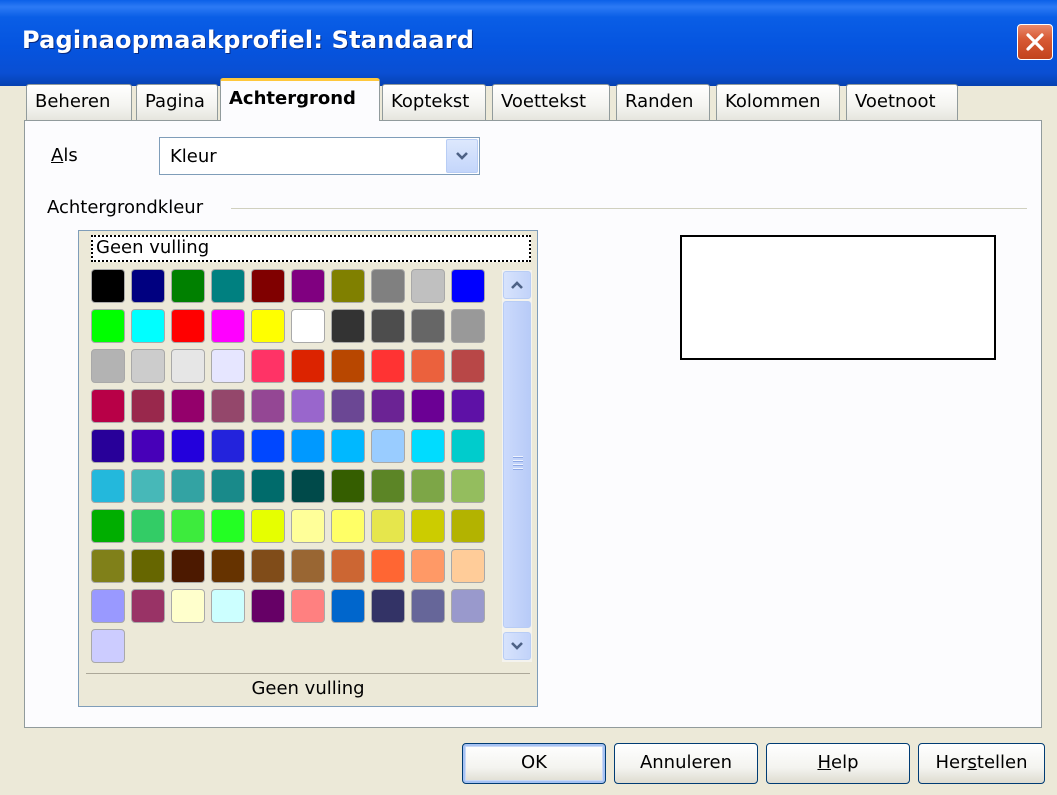 The width and height of the screenshot is (1057, 795). I want to click on tab-voetnoot: Voetnoot, so click(902, 102).